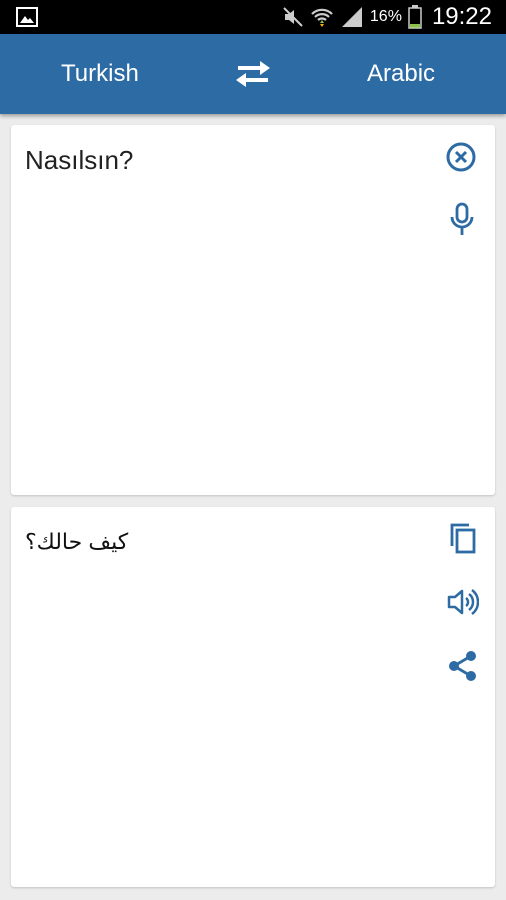 This screenshot has width=506, height=900. Describe the element at coordinates (461, 16) in the screenshot. I see `clock: 19:22` at that location.